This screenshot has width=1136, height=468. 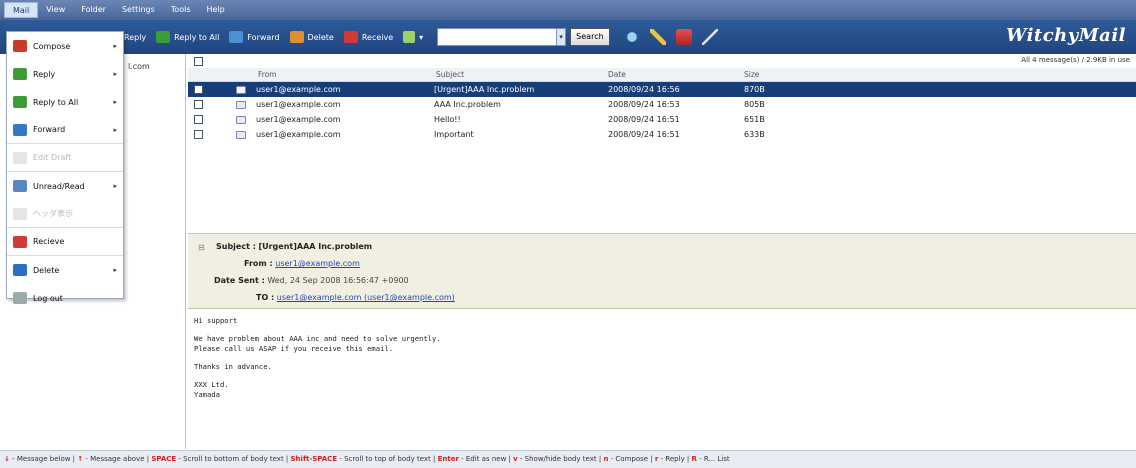 What do you see at coordinates (59, 186) in the screenshot?
I see `menu-item-label: Unread/Read` at bounding box center [59, 186].